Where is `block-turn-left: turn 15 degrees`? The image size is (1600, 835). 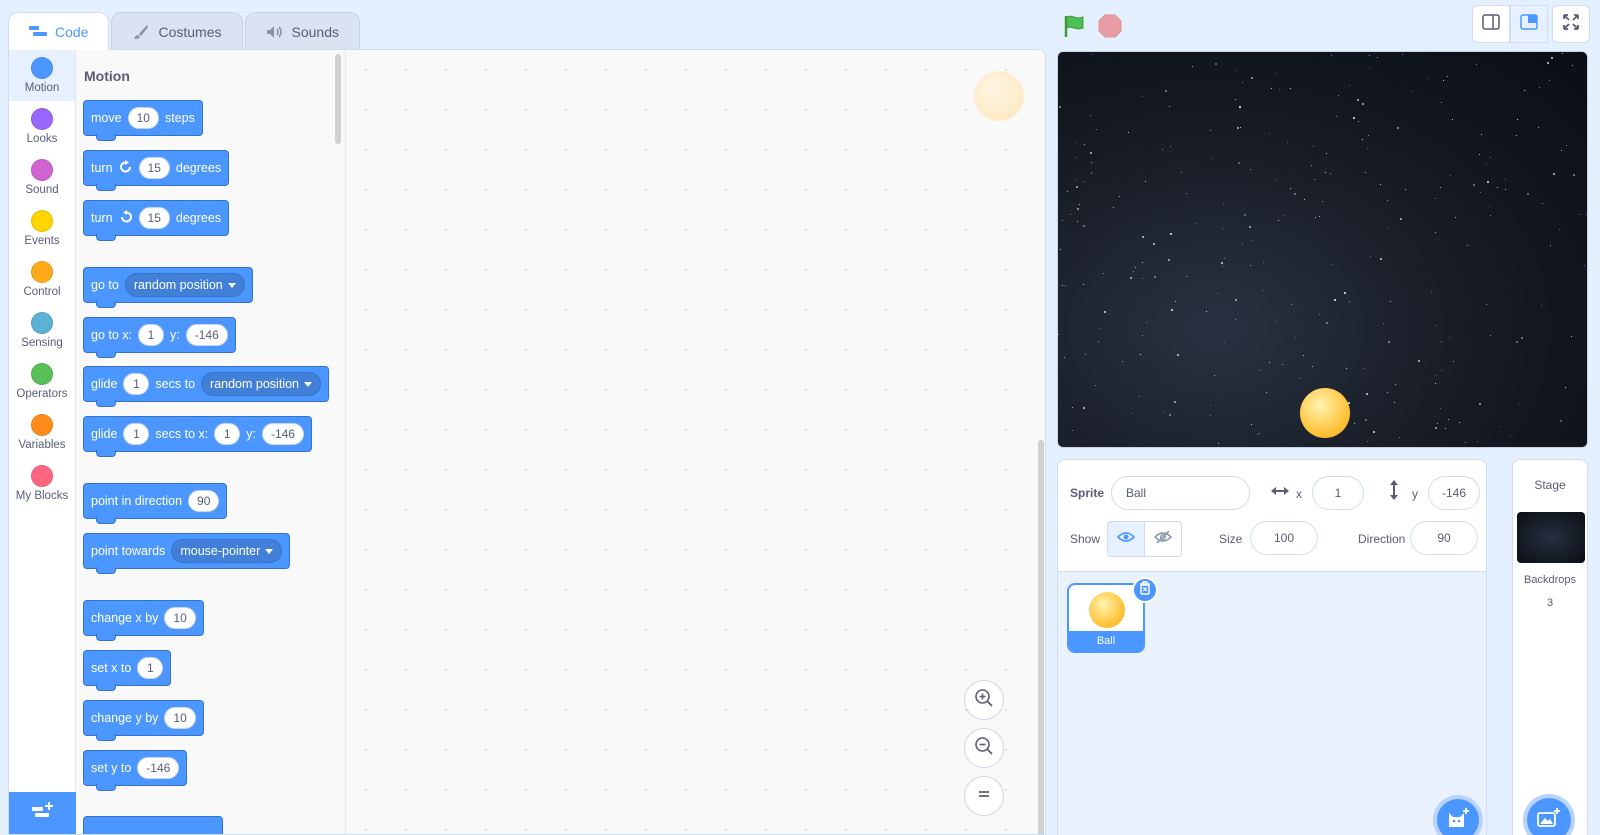 block-turn-left: turn 15 degrees is located at coordinates (156, 220).